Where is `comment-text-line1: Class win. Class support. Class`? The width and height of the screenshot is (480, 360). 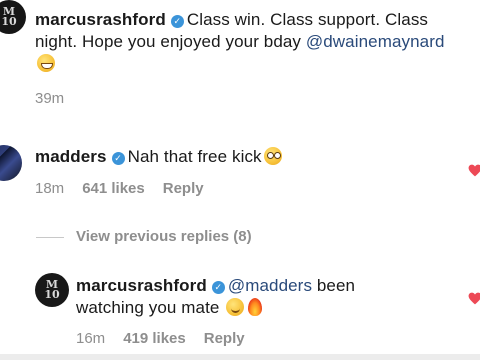 comment-text-line1: Class win. Class support. Class is located at coordinates (307, 19).